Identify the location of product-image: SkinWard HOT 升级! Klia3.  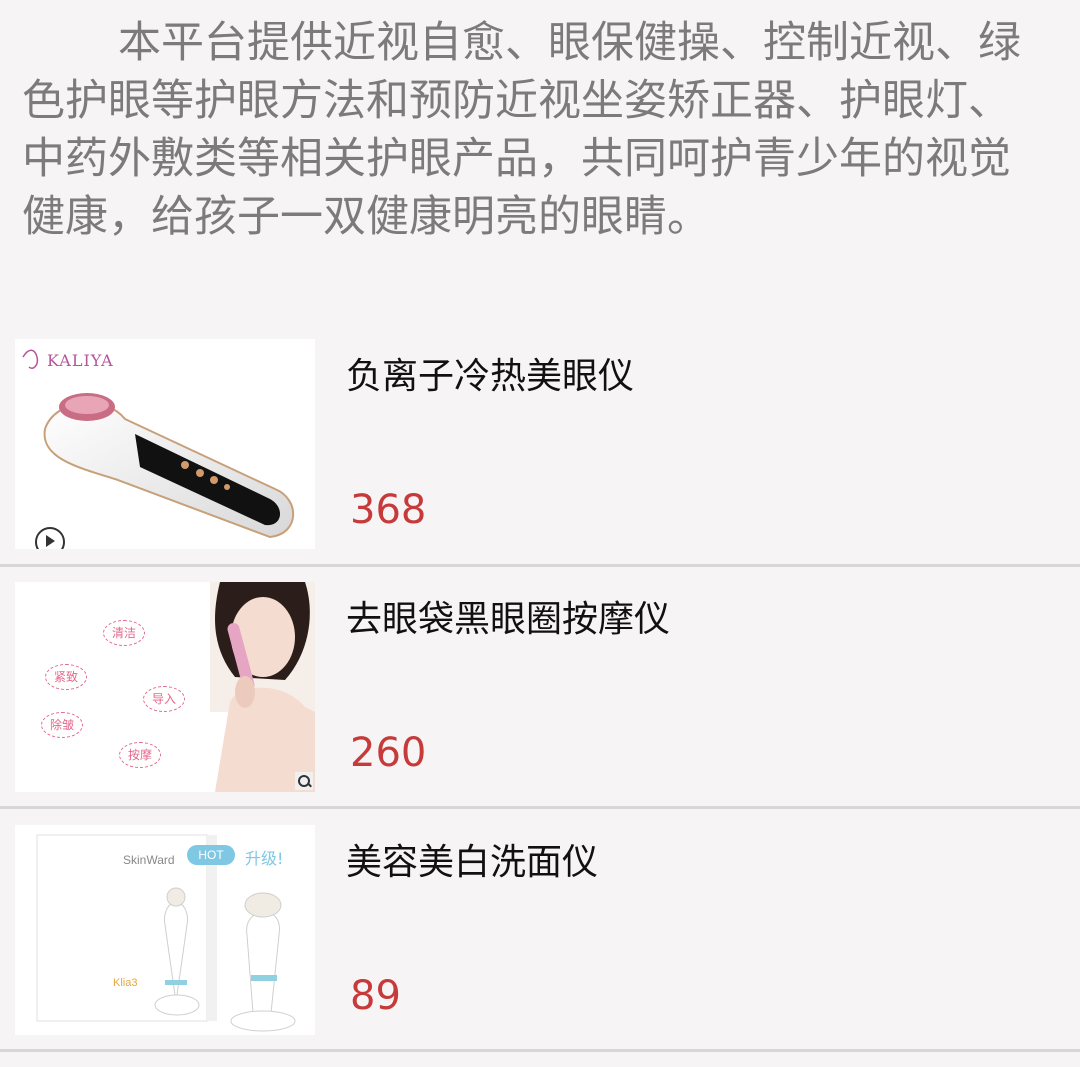
(165, 930).